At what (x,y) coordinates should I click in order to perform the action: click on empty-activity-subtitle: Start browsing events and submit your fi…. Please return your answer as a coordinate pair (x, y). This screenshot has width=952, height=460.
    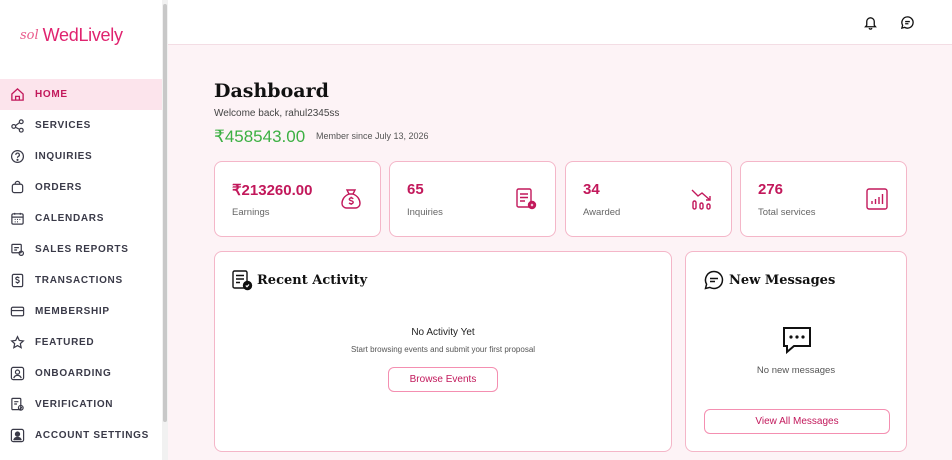
    Looking at the image, I should click on (443, 349).